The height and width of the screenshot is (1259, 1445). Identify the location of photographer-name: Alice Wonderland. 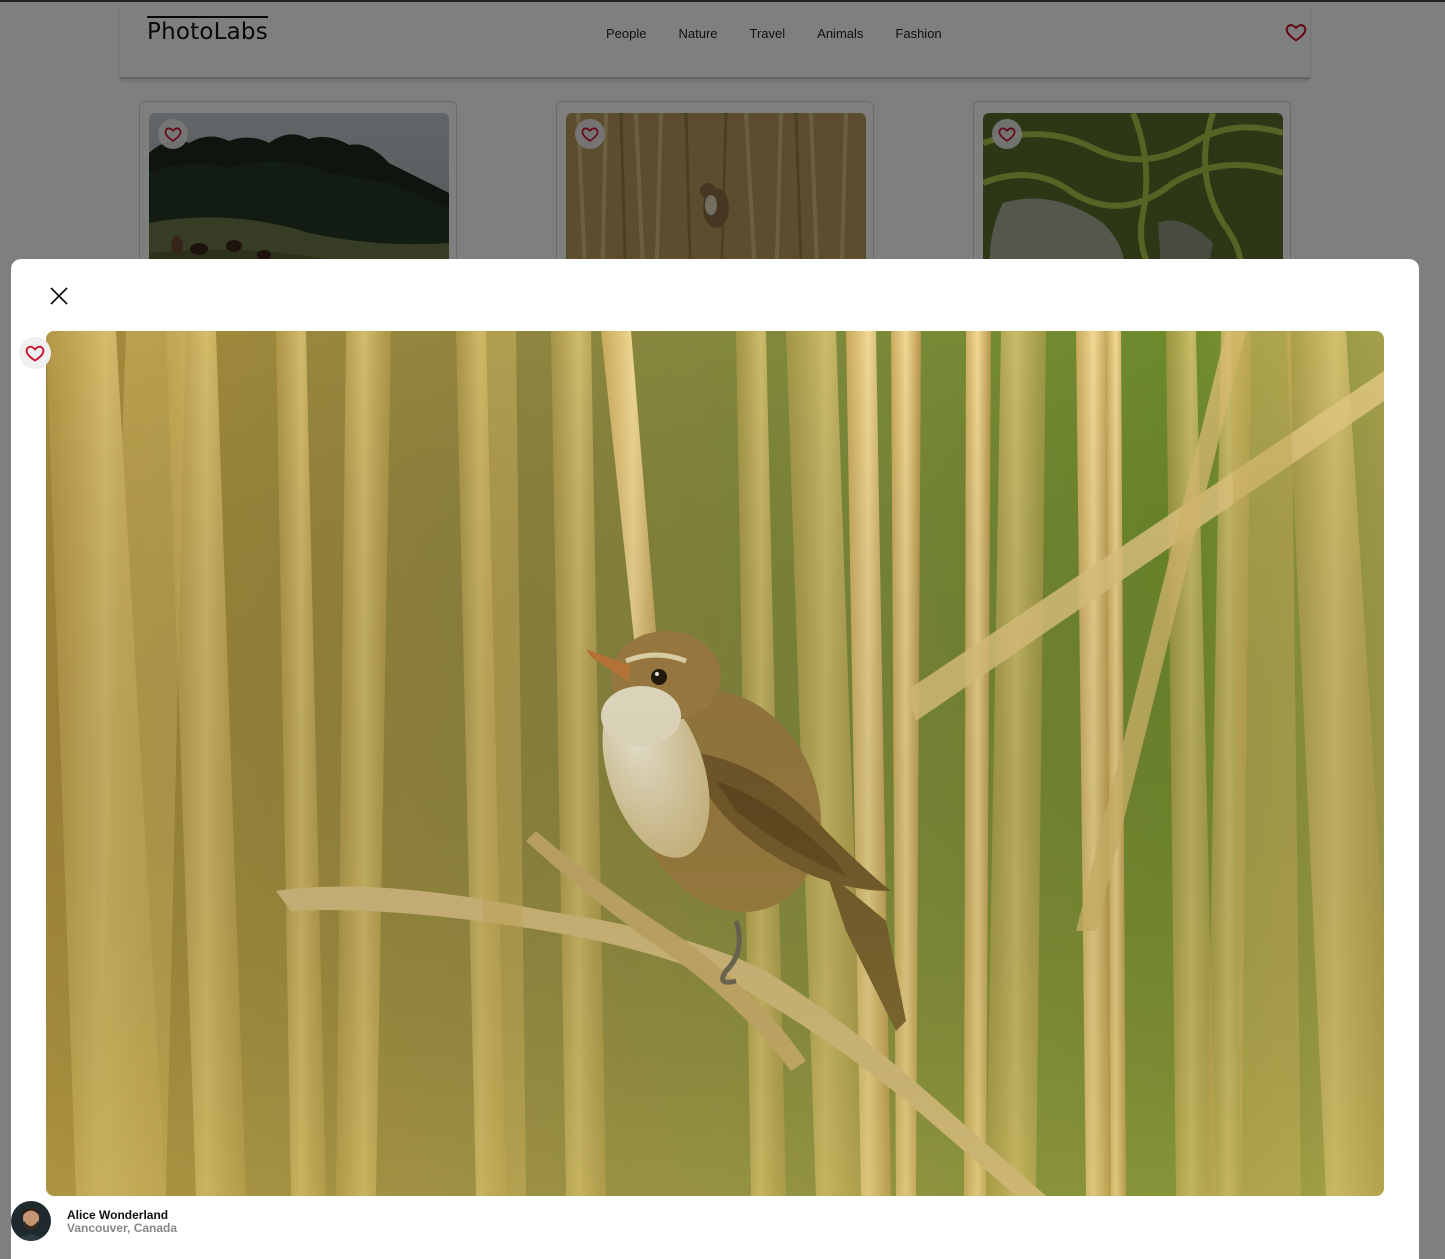
(118, 1214).